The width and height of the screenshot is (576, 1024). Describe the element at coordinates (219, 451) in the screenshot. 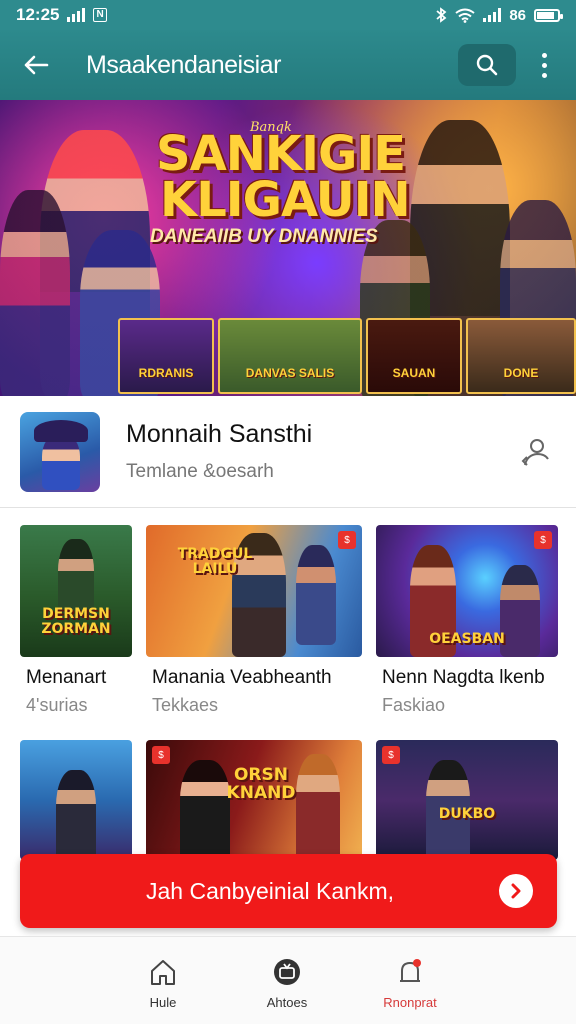

I see `featured-text: Monnaih Sansthi Temlane &oesarh` at that location.